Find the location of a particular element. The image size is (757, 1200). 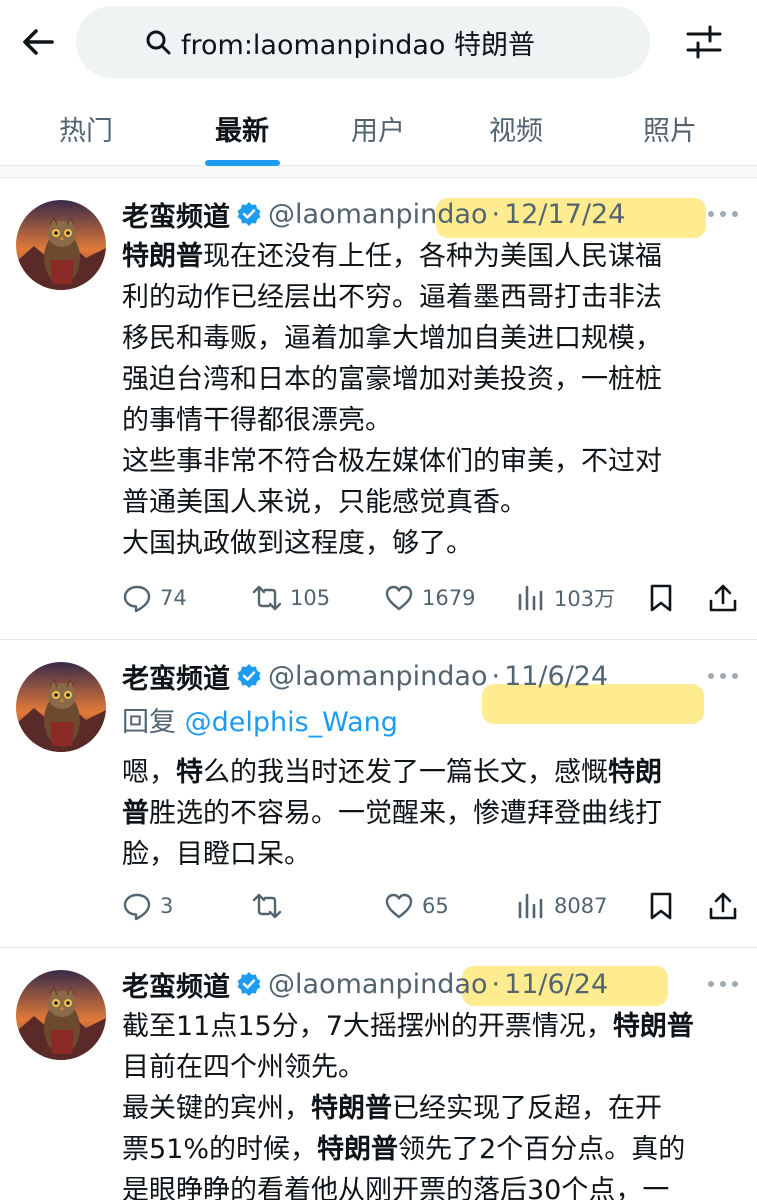

tweet-text: 票51%的时候， is located at coordinates (220, 1149).